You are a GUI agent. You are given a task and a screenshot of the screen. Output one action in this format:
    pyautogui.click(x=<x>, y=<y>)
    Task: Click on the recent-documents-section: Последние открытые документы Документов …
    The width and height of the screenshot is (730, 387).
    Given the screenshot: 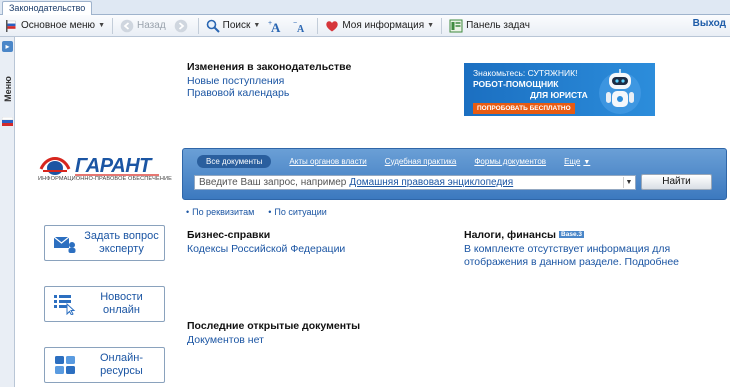 What is the action you would take?
    pyautogui.click(x=273, y=333)
    